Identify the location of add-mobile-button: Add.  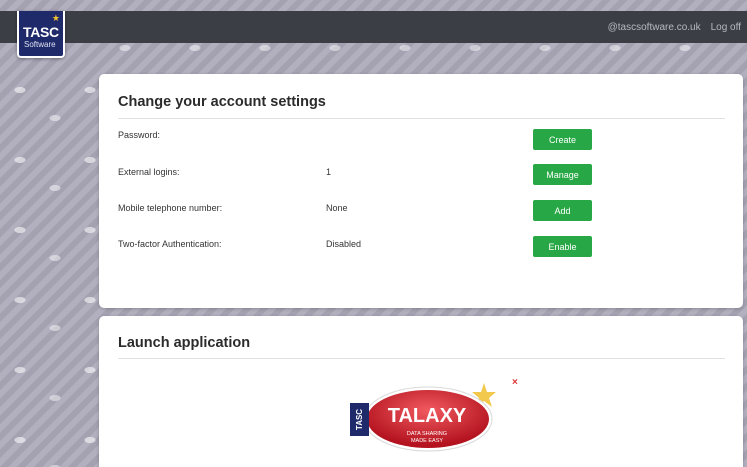
(562, 210).